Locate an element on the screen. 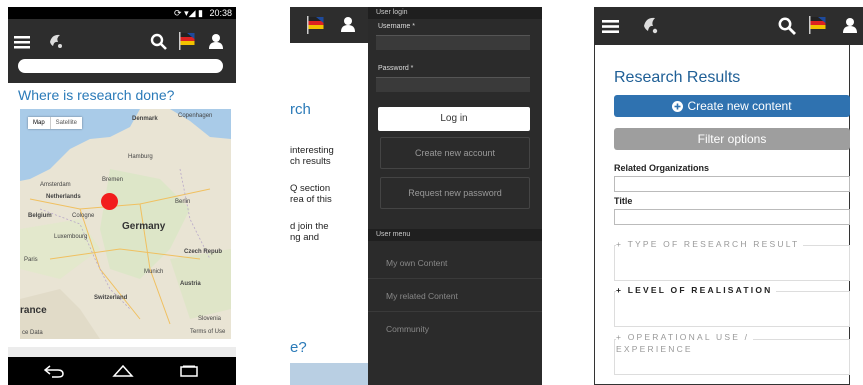 The height and width of the screenshot is (385, 863). map-marker is located at coordinates (109, 201).